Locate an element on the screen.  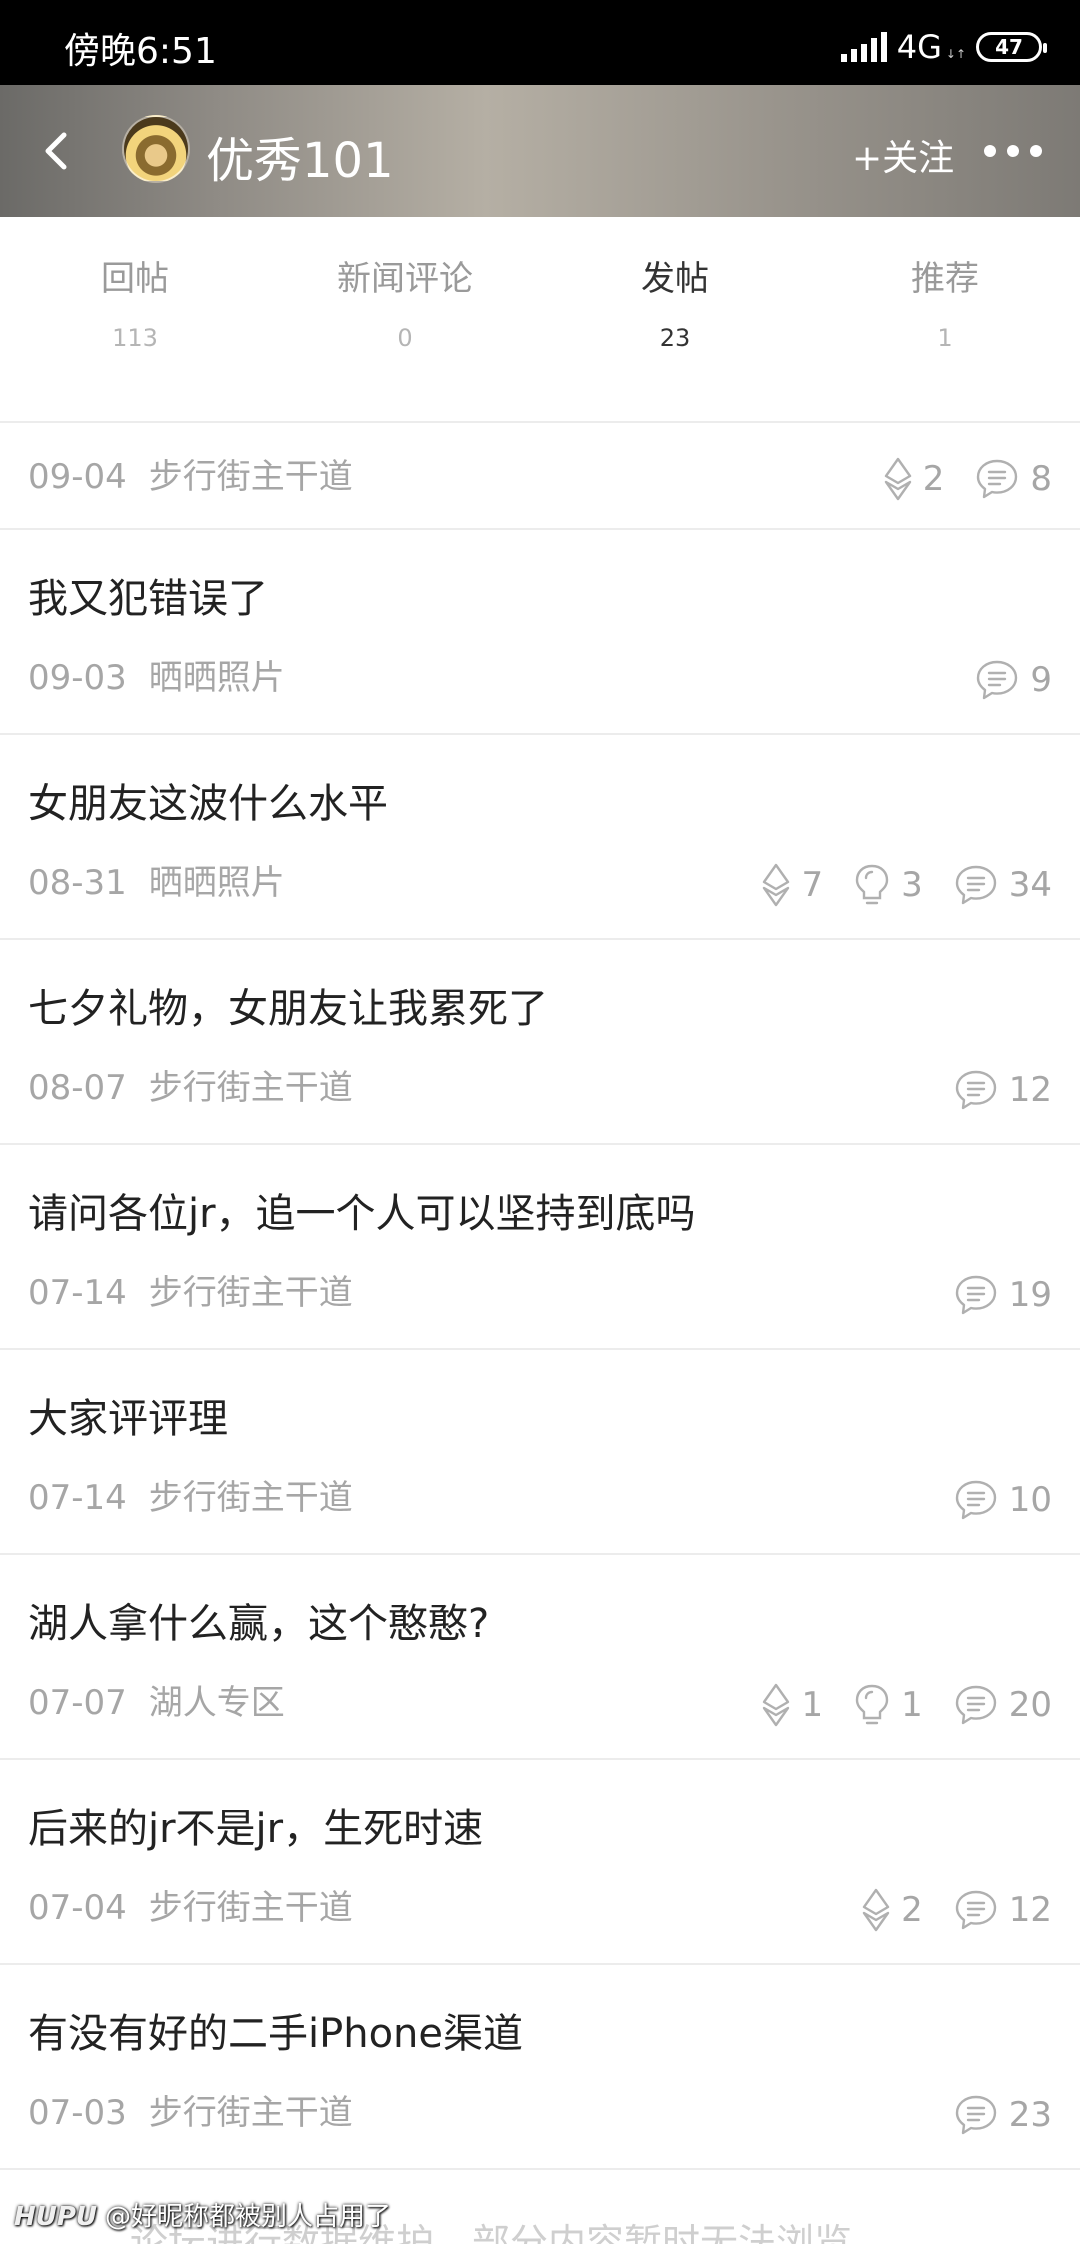
reply-stat: 9 is located at coordinates (1013, 680).